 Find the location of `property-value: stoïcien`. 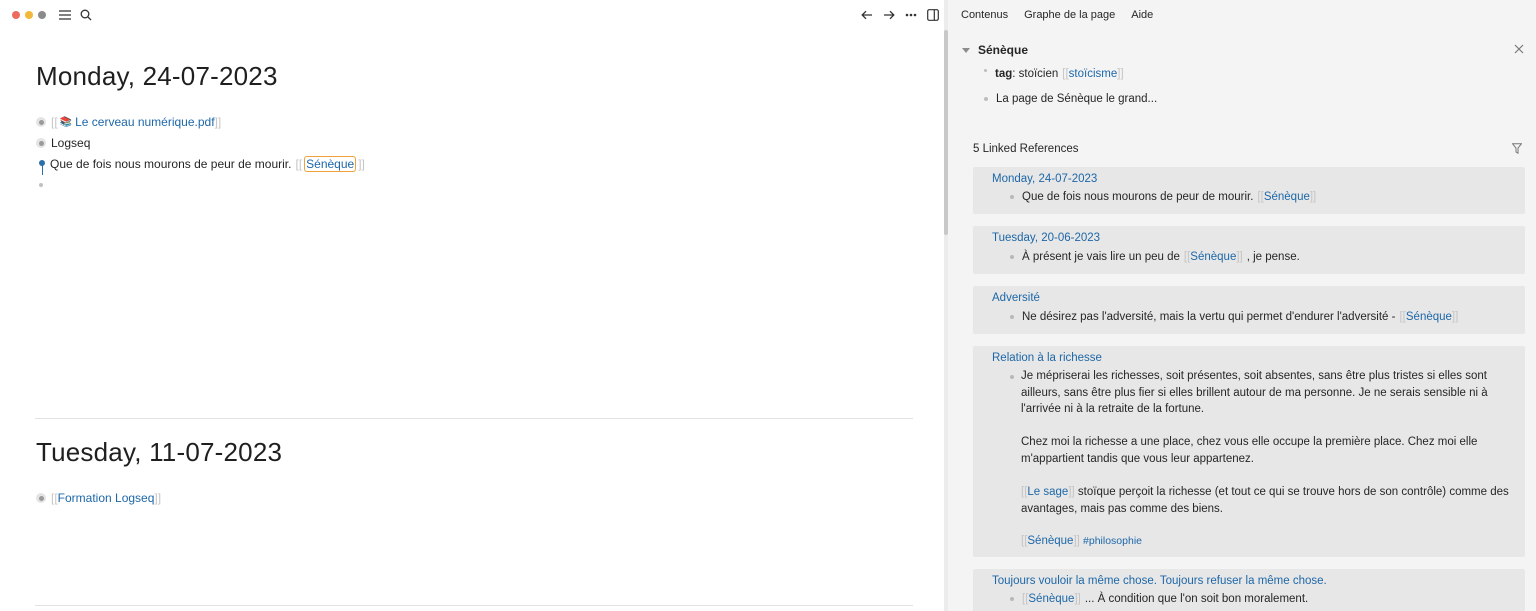

property-value: stoïcien is located at coordinates (1038, 74).